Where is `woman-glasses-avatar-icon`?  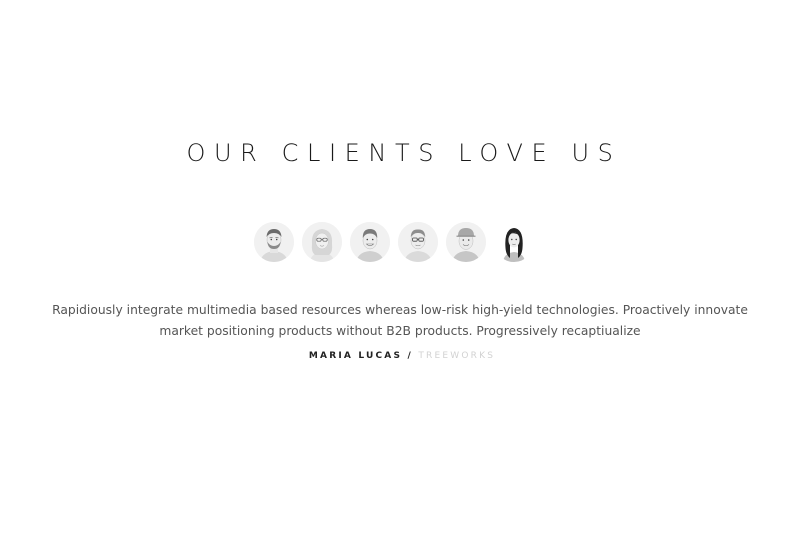 woman-glasses-avatar-icon is located at coordinates (322, 242).